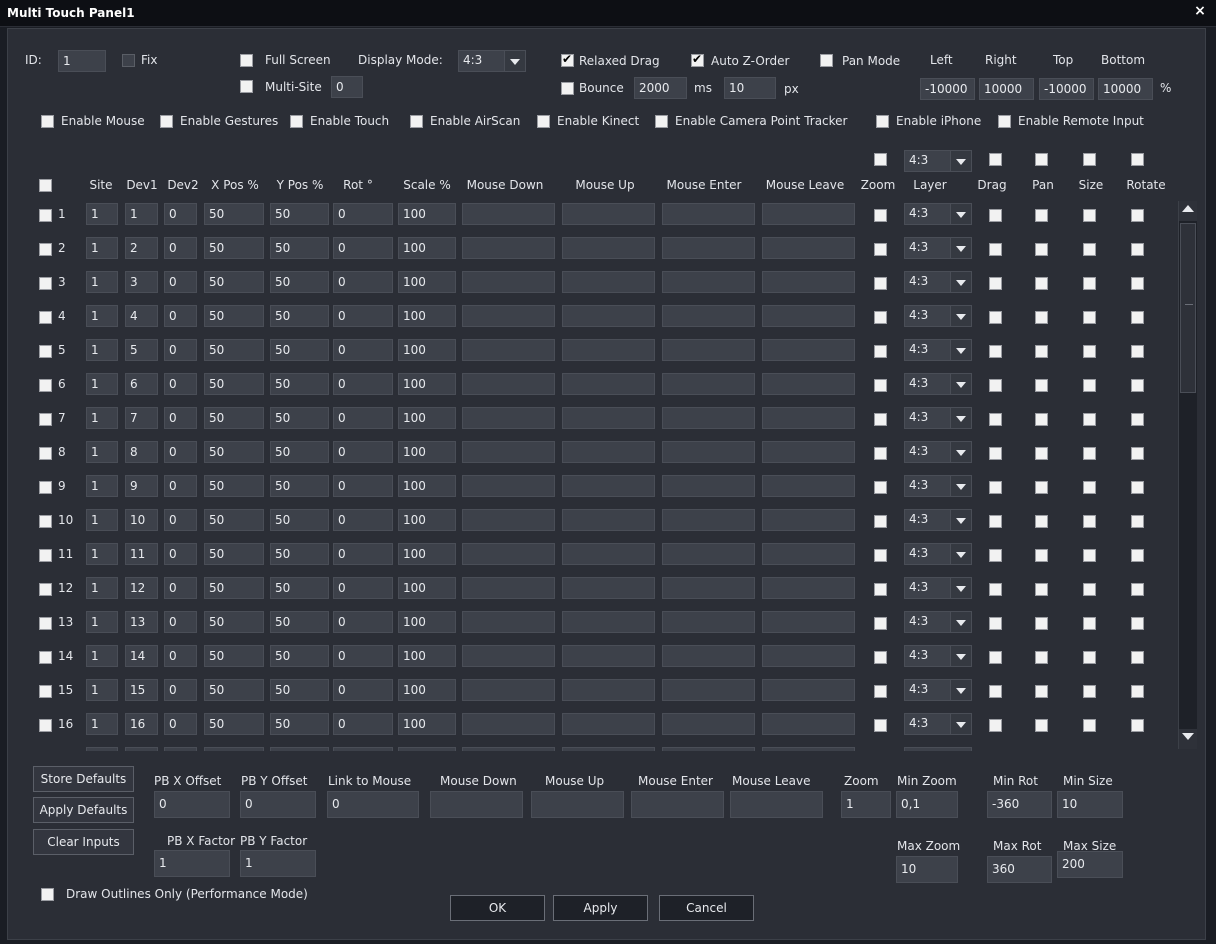 This screenshot has height=944, width=1216. What do you see at coordinates (82, 61) in the screenshot?
I see `id-input: 1` at bounding box center [82, 61].